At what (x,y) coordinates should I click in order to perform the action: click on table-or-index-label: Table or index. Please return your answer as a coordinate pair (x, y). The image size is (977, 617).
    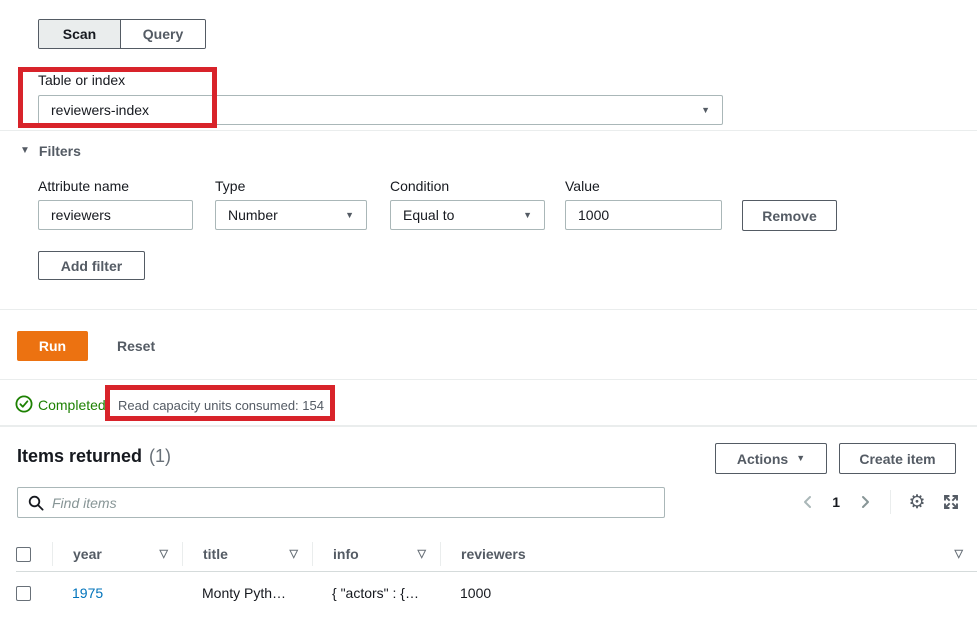
    Looking at the image, I should click on (82, 80).